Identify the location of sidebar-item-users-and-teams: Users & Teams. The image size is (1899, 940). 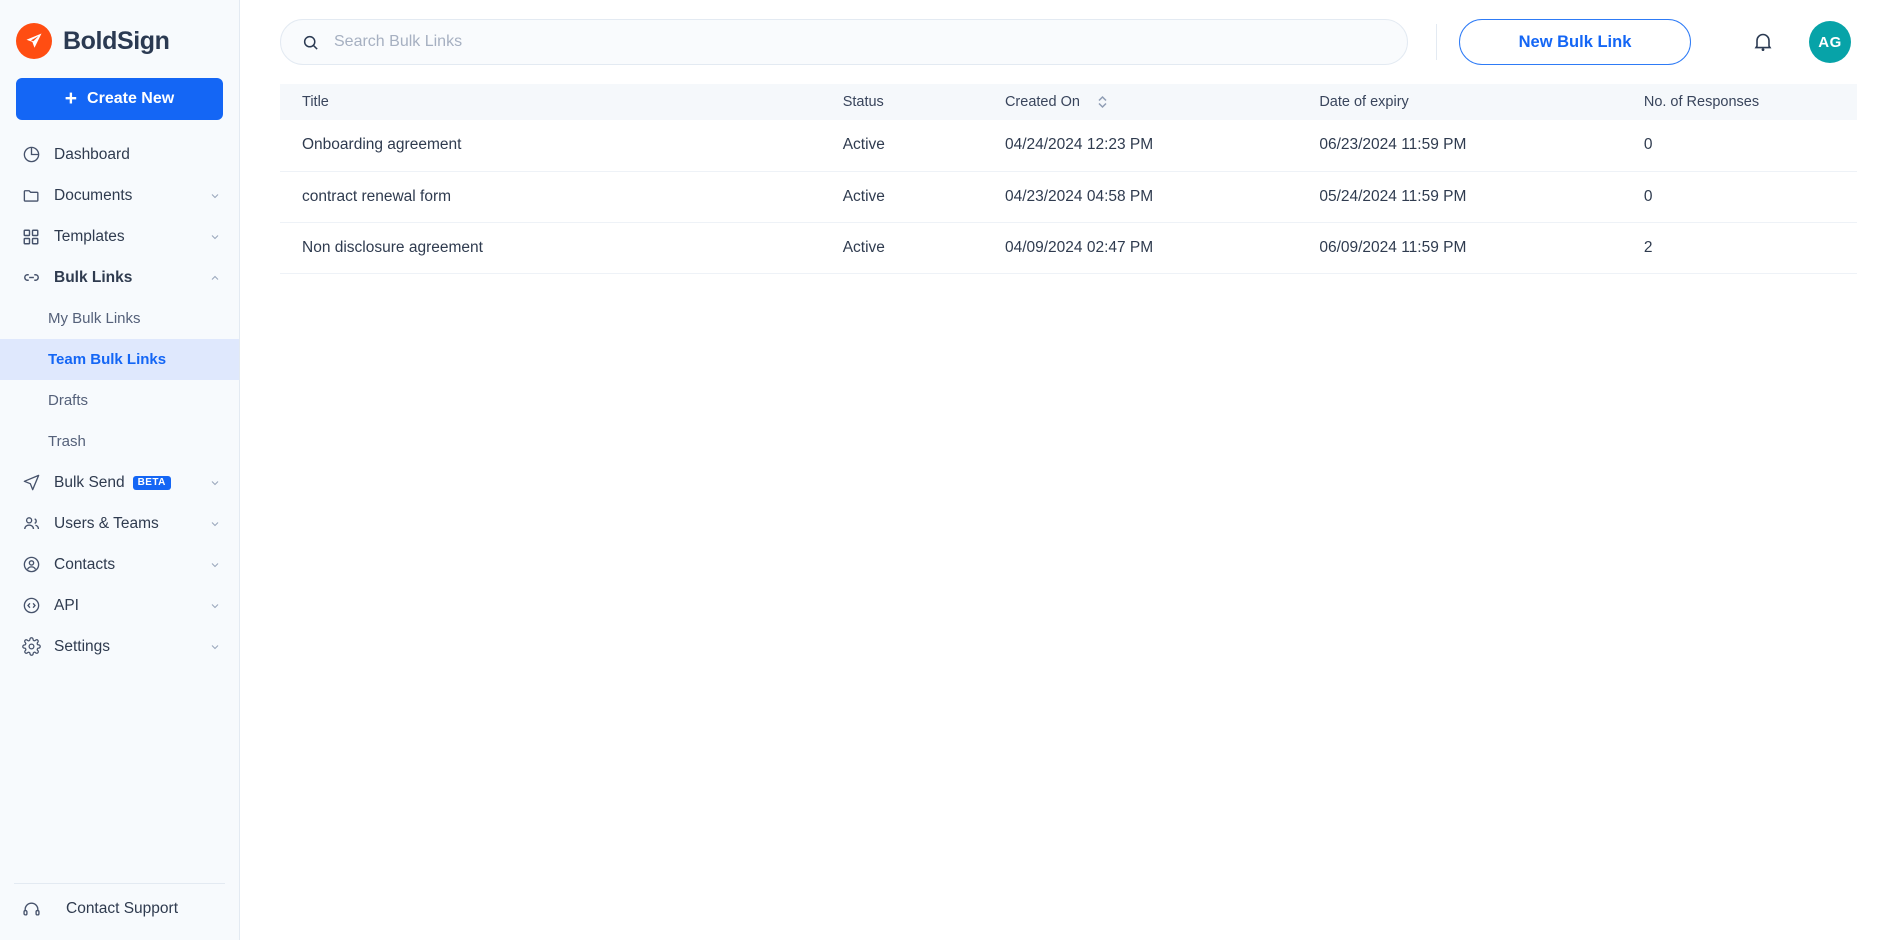
(119, 523).